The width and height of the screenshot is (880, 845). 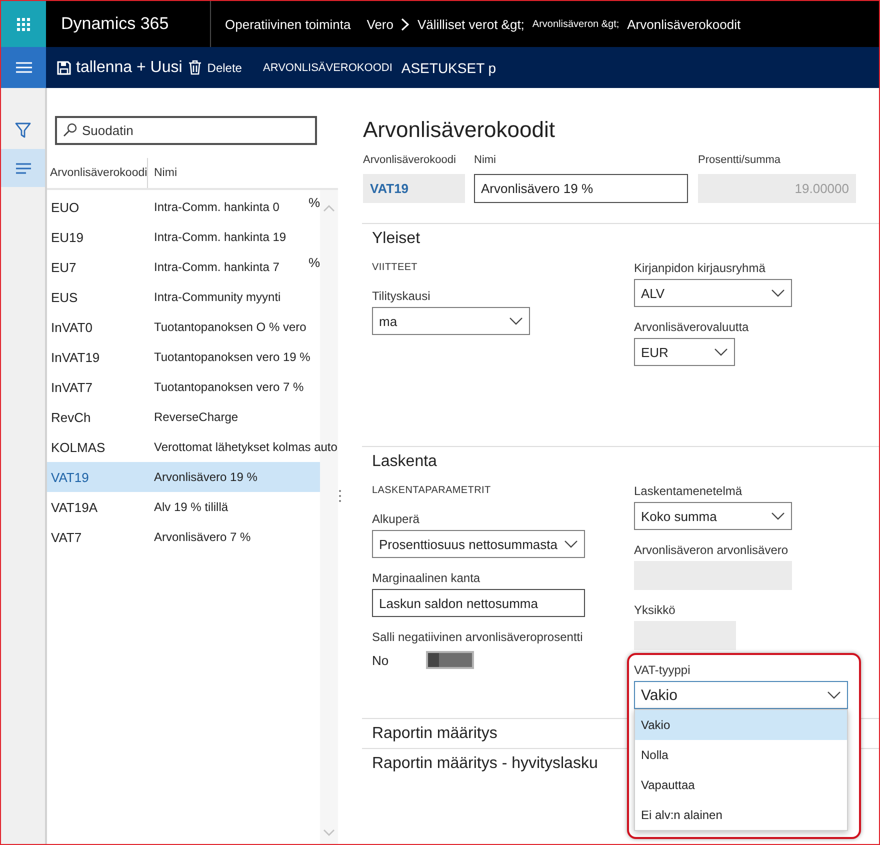 What do you see at coordinates (183, 537) in the screenshot?
I see `list-row: VAT7 Arvonlisävero 7 %` at bounding box center [183, 537].